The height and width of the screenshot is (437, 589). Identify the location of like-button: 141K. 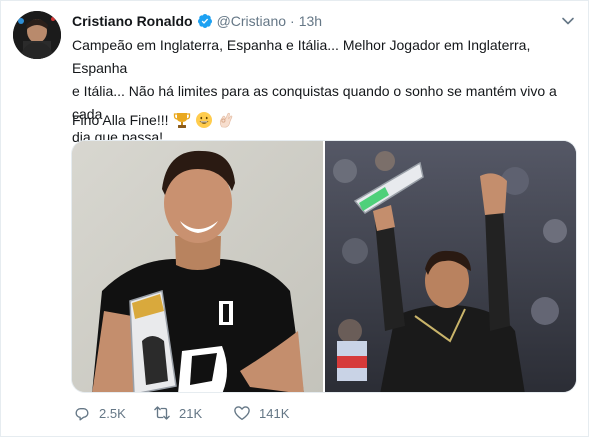
(273, 413).